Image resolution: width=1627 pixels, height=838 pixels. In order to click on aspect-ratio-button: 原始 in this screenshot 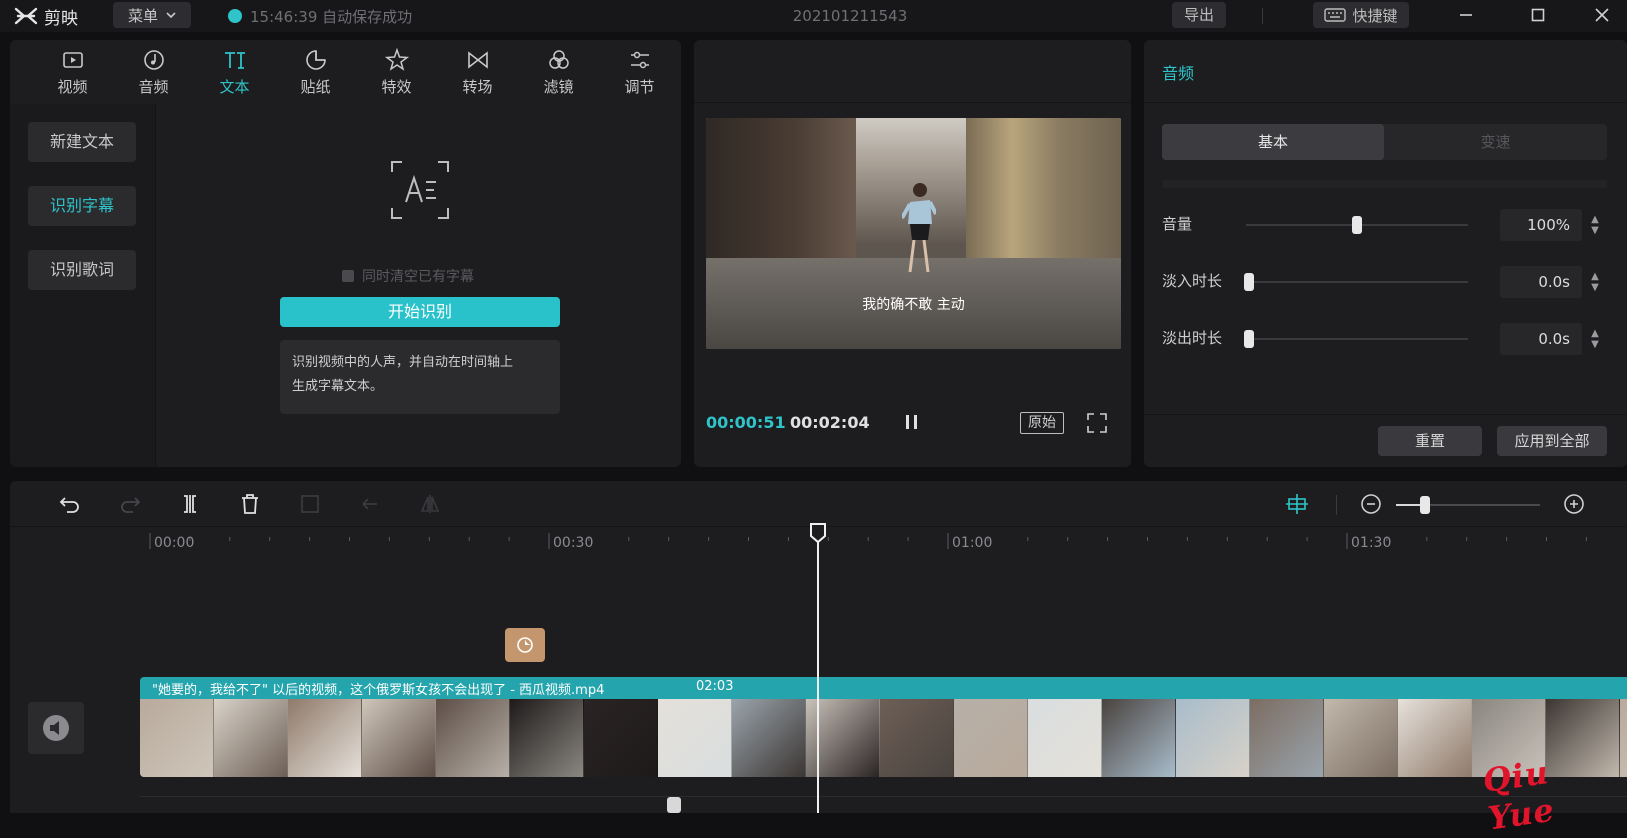, I will do `click(1042, 423)`.